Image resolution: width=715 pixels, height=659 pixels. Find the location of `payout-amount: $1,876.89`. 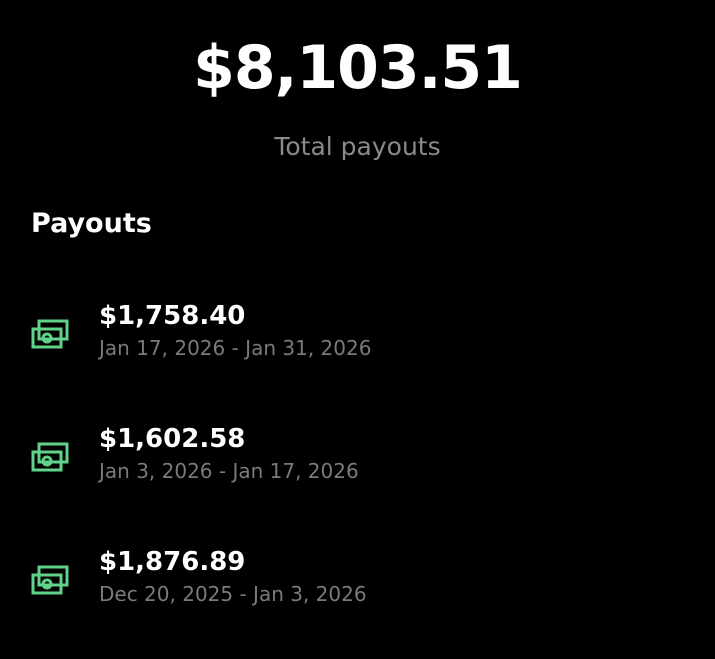

payout-amount: $1,876.89 is located at coordinates (172, 562).